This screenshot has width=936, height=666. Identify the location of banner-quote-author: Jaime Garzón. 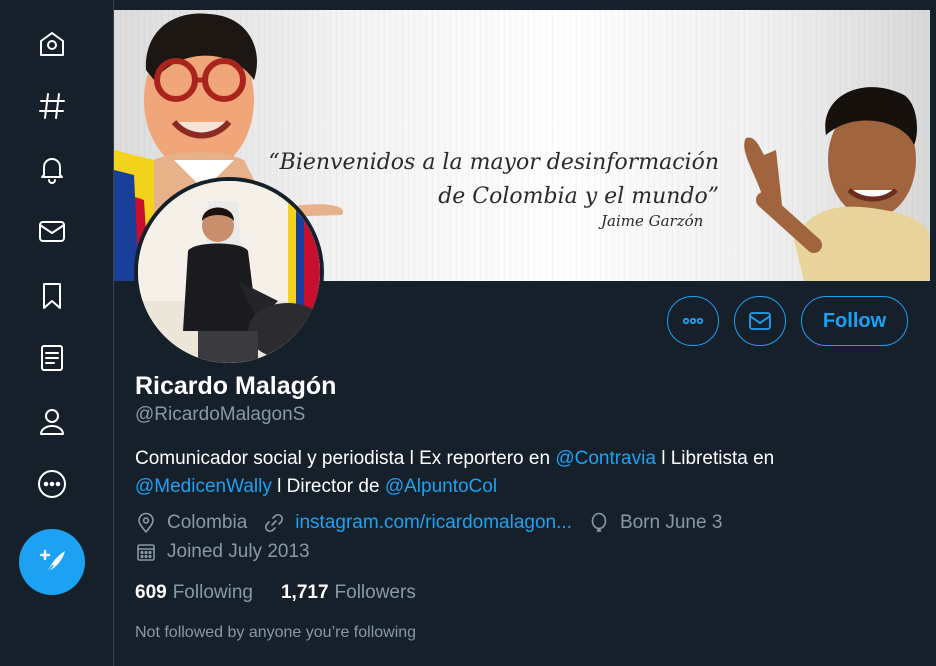
(652, 221).